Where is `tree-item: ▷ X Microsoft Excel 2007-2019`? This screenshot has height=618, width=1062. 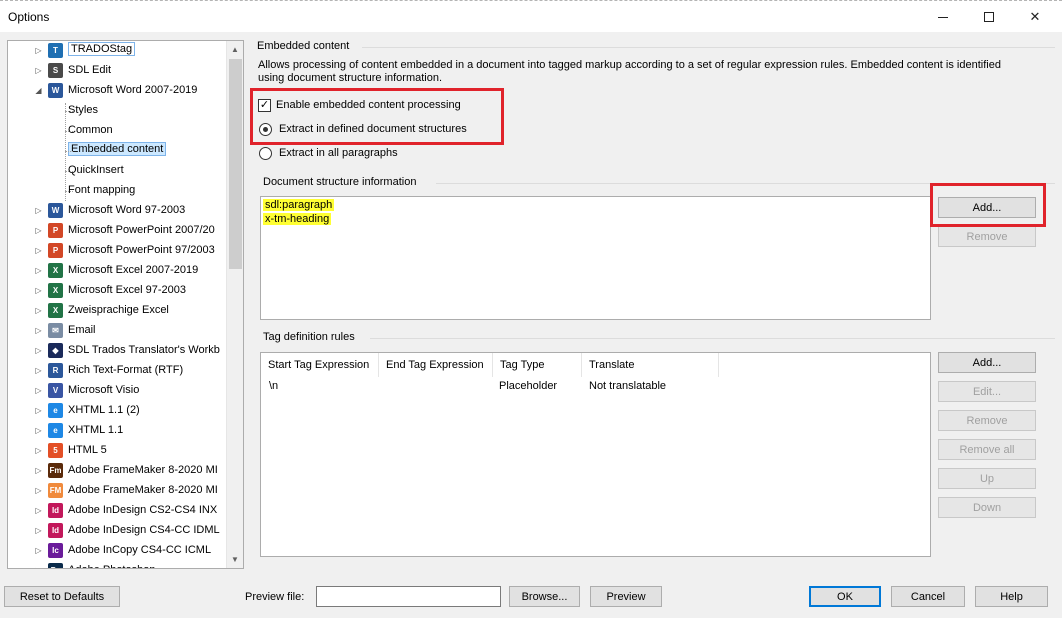 tree-item: ▷ X Microsoft Excel 2007-2019 is located at coordinates (117, 271).